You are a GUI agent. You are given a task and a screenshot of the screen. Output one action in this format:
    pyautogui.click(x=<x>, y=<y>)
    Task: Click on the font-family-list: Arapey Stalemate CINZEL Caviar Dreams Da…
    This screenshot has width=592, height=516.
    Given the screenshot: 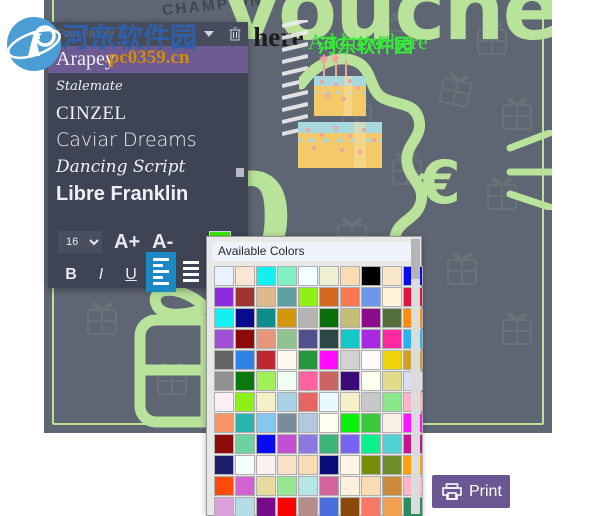 What is the action you would take?
    pyautogui.click(x=148, y=134)
    